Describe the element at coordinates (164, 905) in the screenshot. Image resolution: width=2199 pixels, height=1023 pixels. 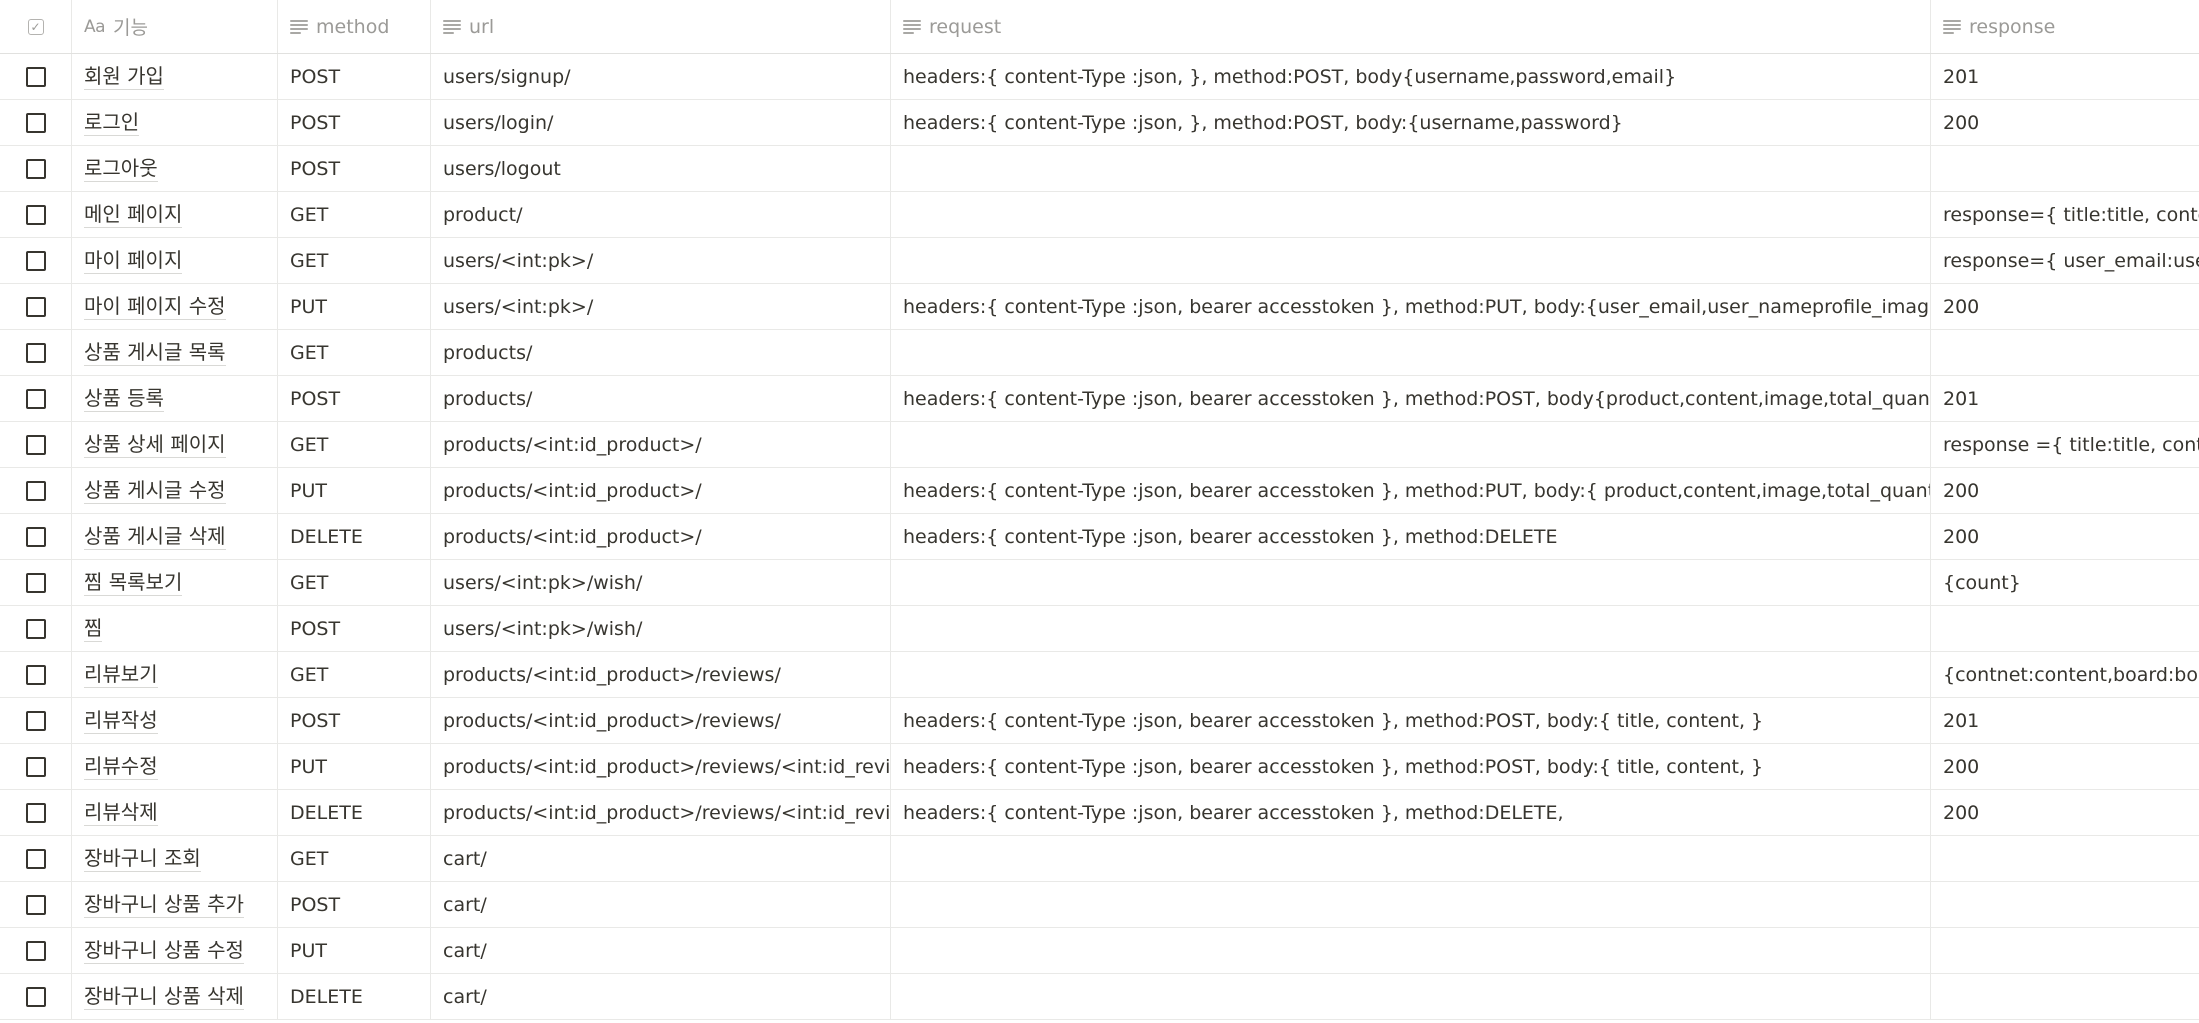
I see `row-title: 장바구니 상품 추가` at that location.